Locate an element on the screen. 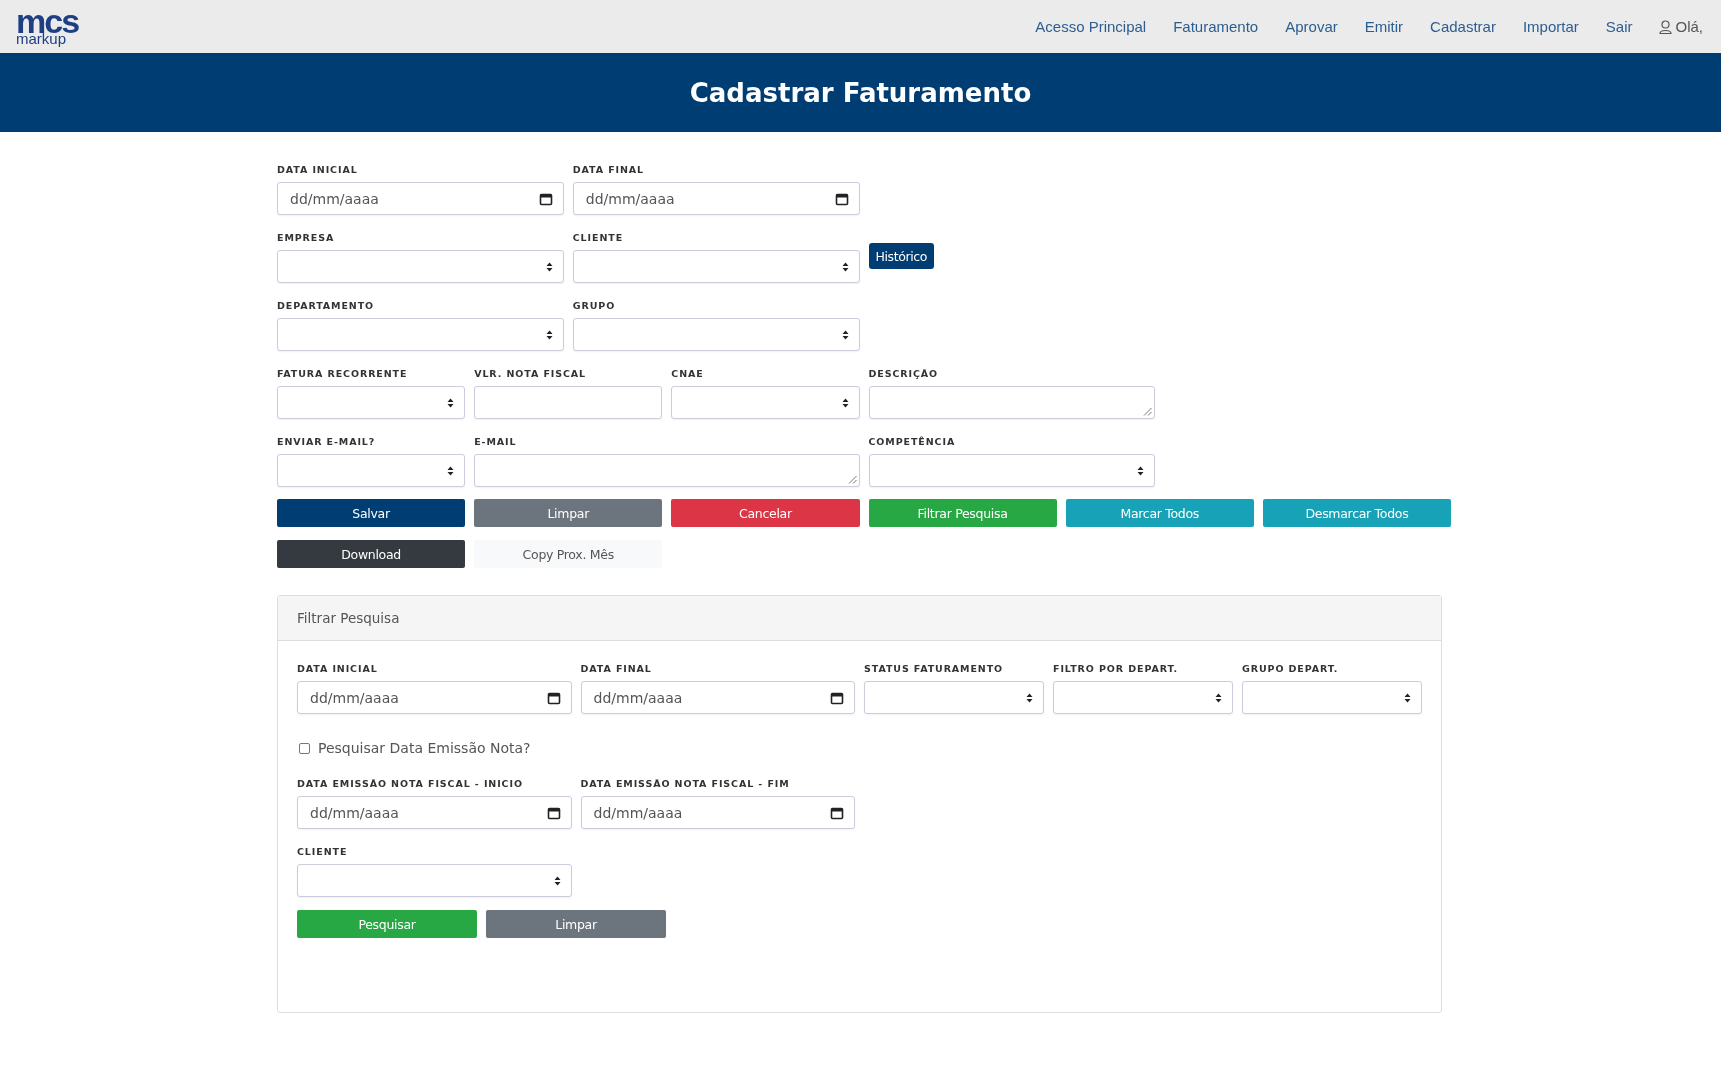  checkbox is located at coordinates (304, 748).